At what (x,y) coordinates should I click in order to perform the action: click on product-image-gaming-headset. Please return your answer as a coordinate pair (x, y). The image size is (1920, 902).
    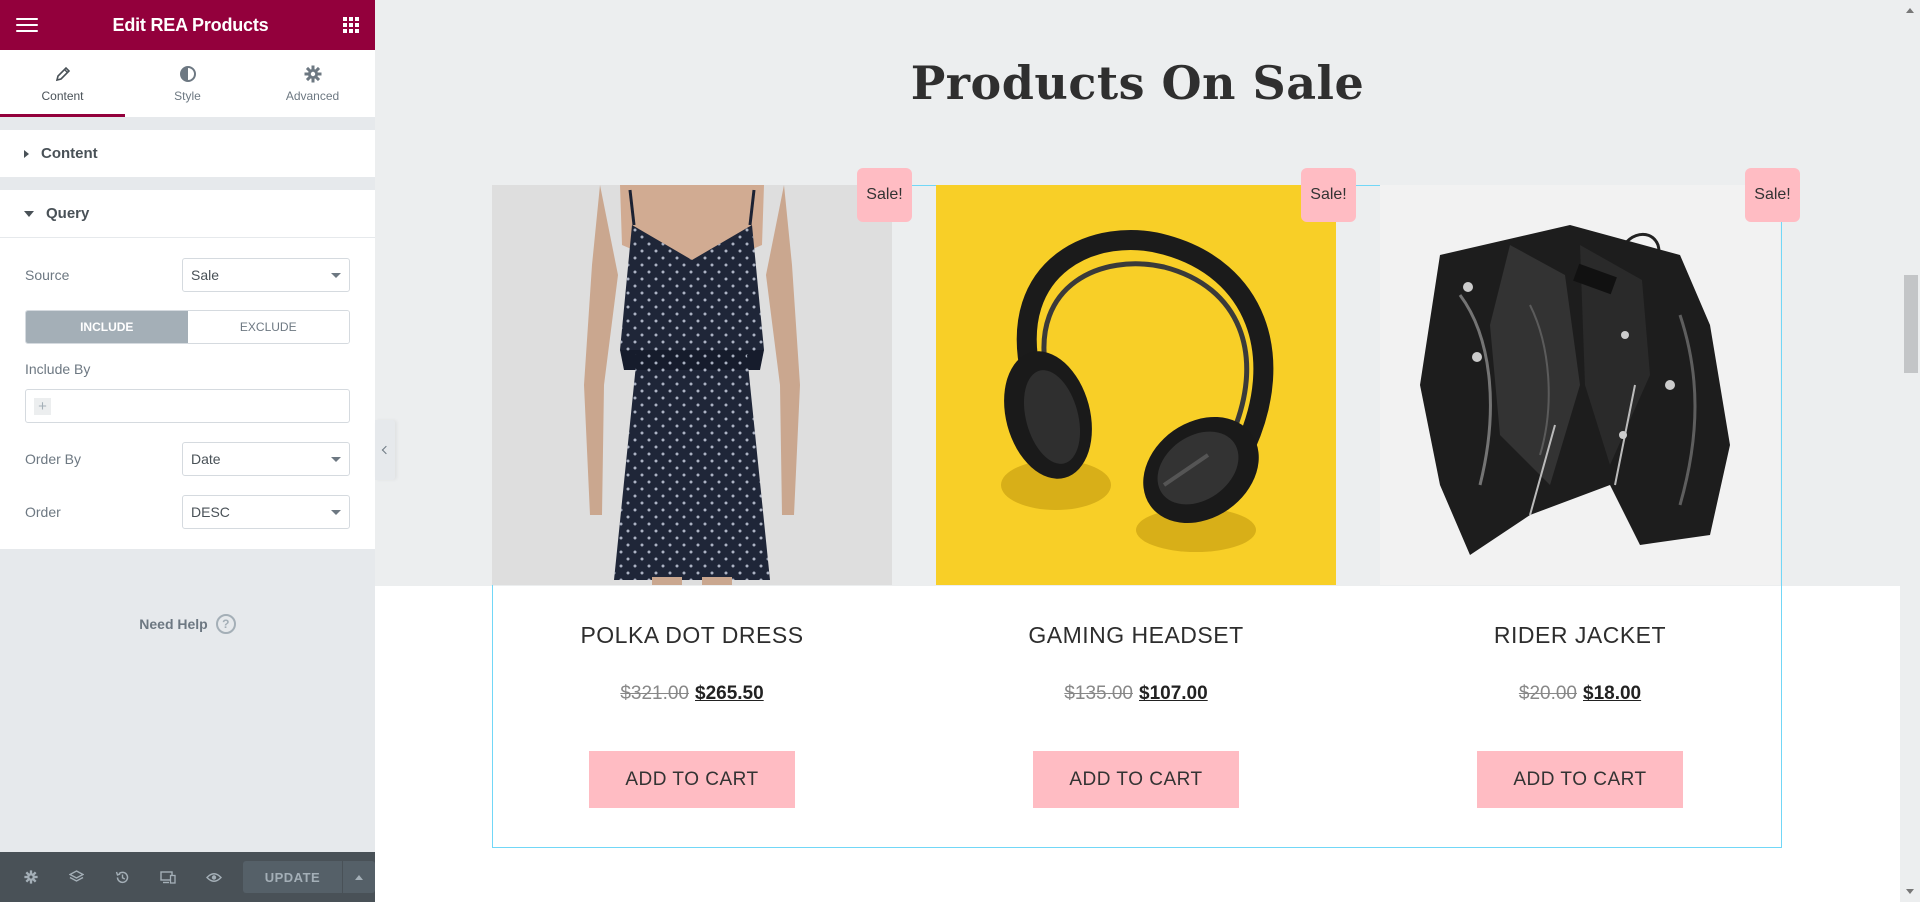
    Looking at the image, I should click on (1136, 385).